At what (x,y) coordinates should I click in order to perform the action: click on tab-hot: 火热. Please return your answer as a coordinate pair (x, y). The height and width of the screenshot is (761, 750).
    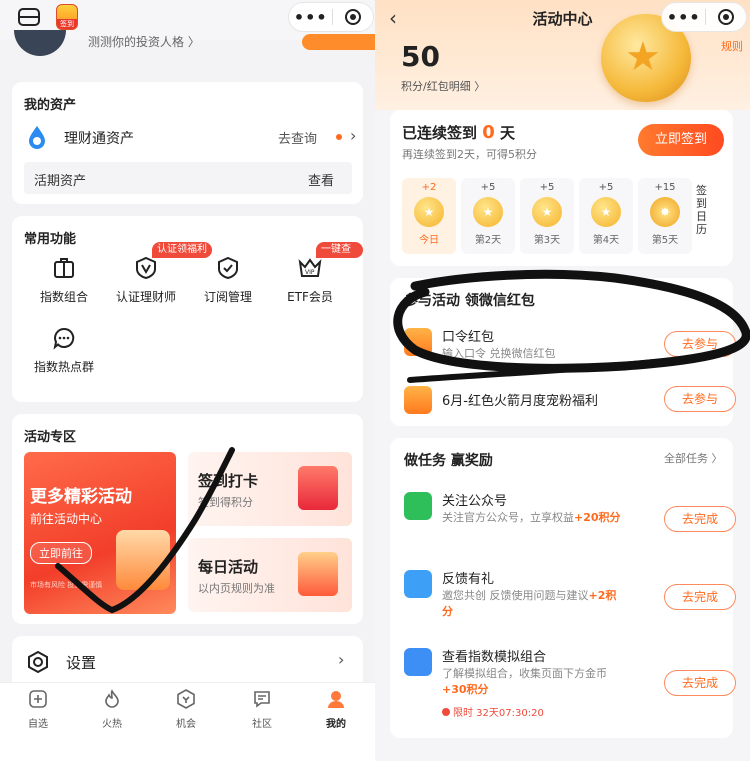
    Looking at the image, I should click on (112, 709).